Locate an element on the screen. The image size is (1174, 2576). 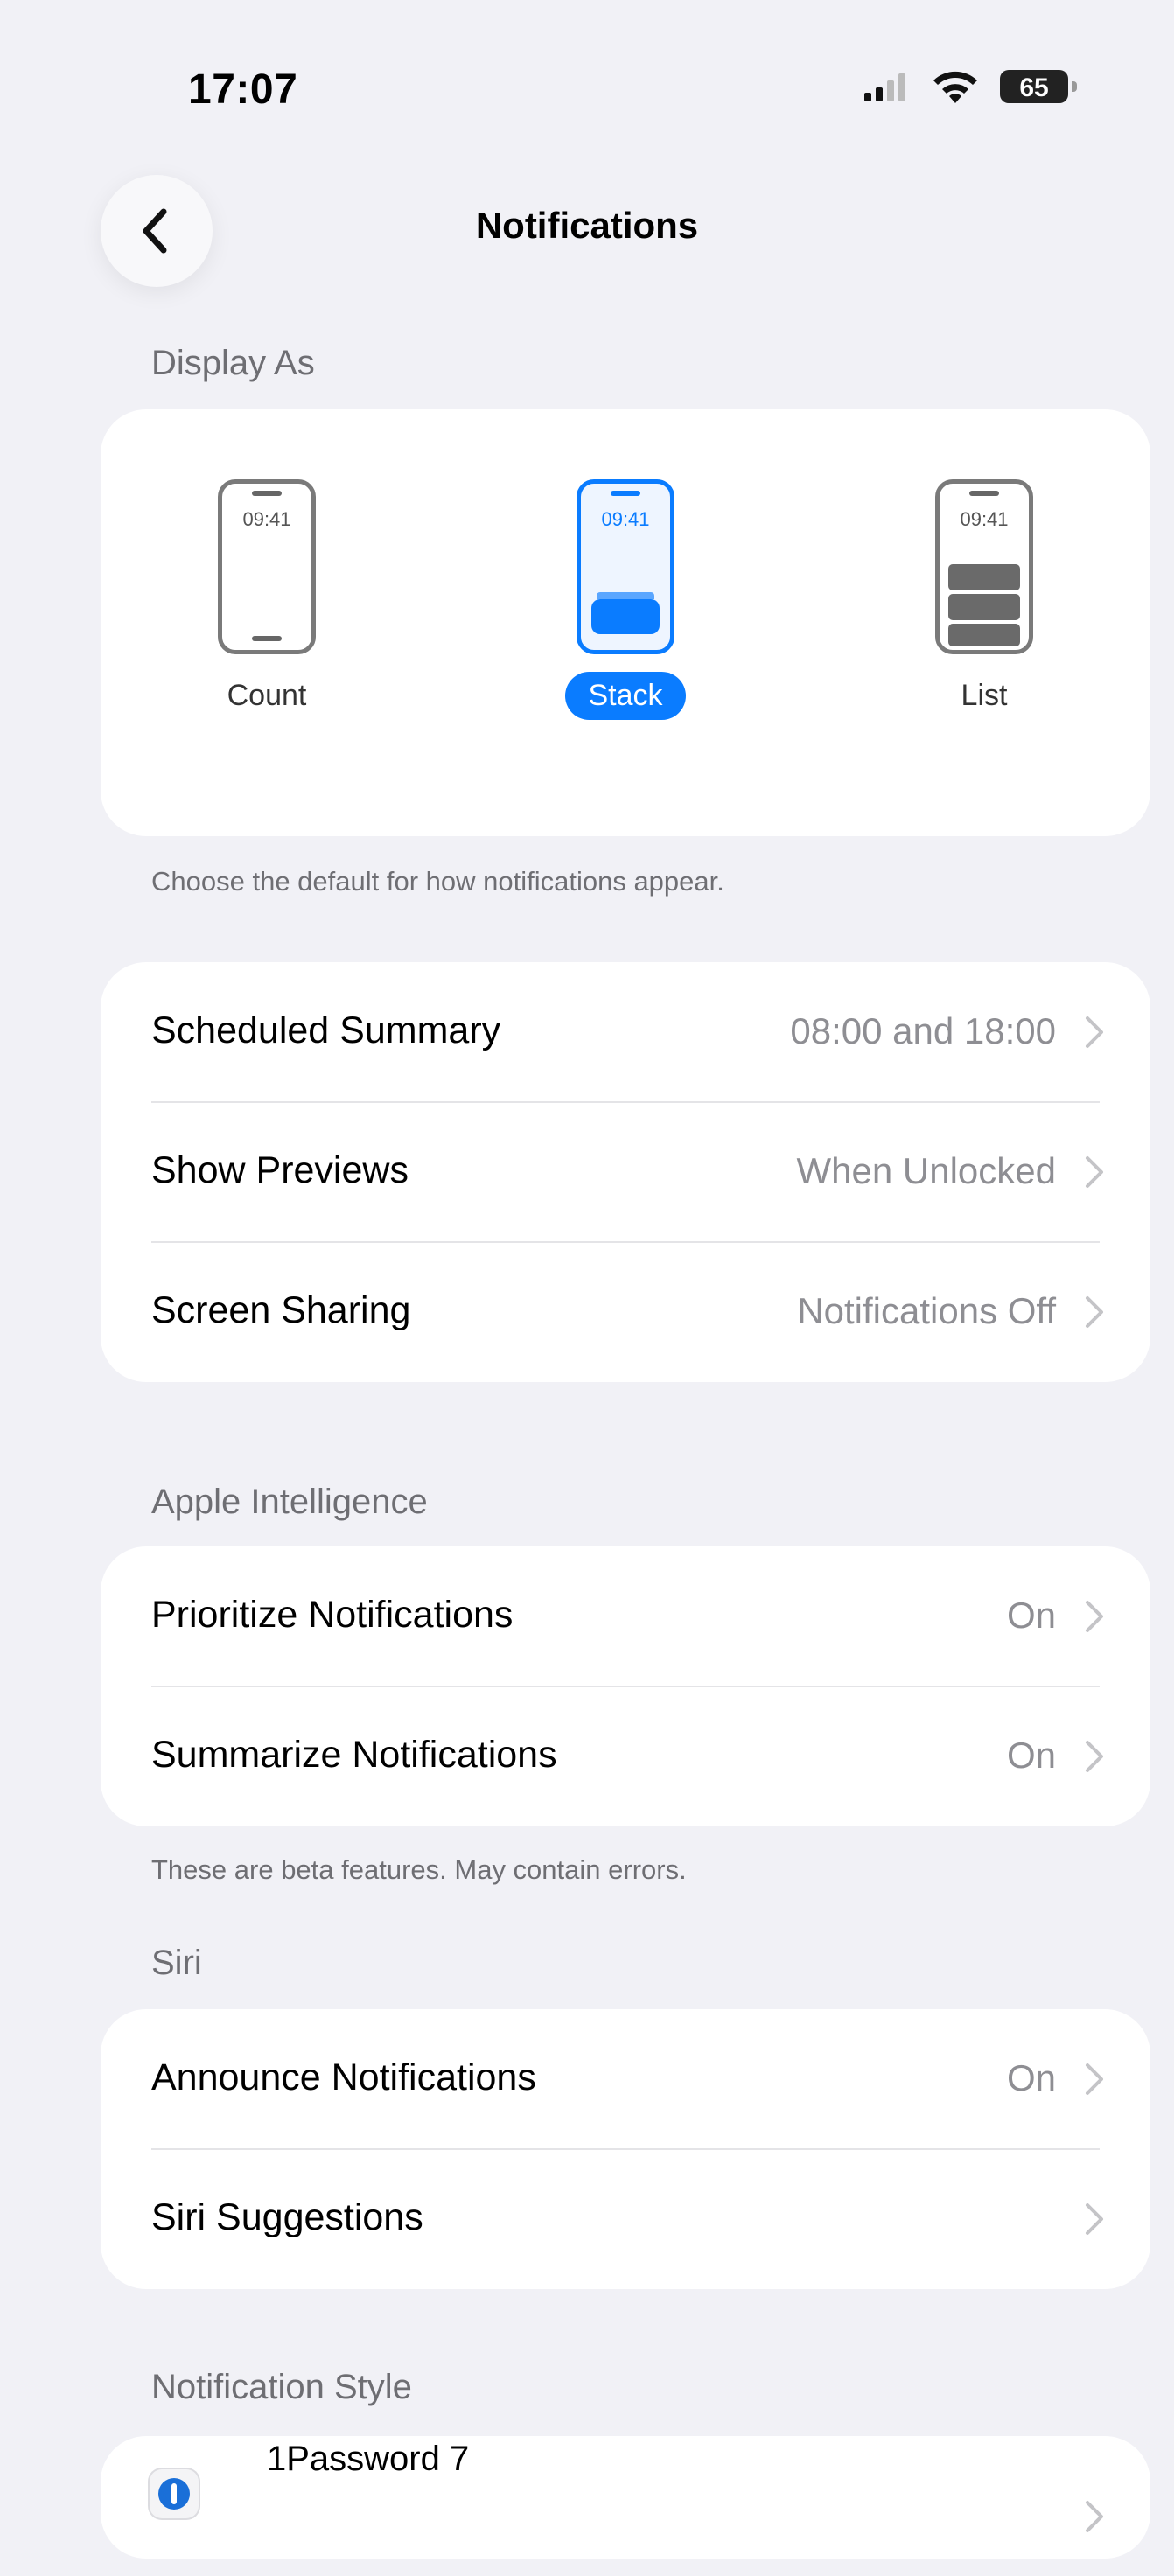
1password-app-icon is located at coordinates (174, 2493).